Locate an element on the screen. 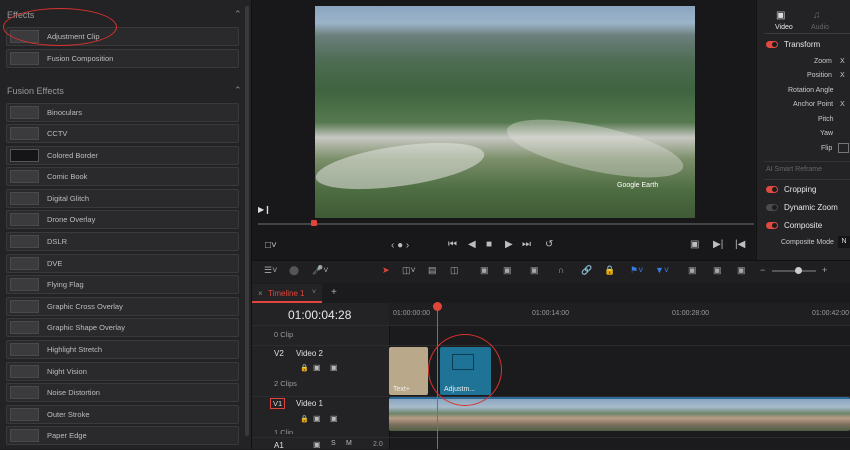 Image resolution: width=850 pixels, height=450 pixels. track-clip-count: 1 Clip is located at coordinates (284, 431).